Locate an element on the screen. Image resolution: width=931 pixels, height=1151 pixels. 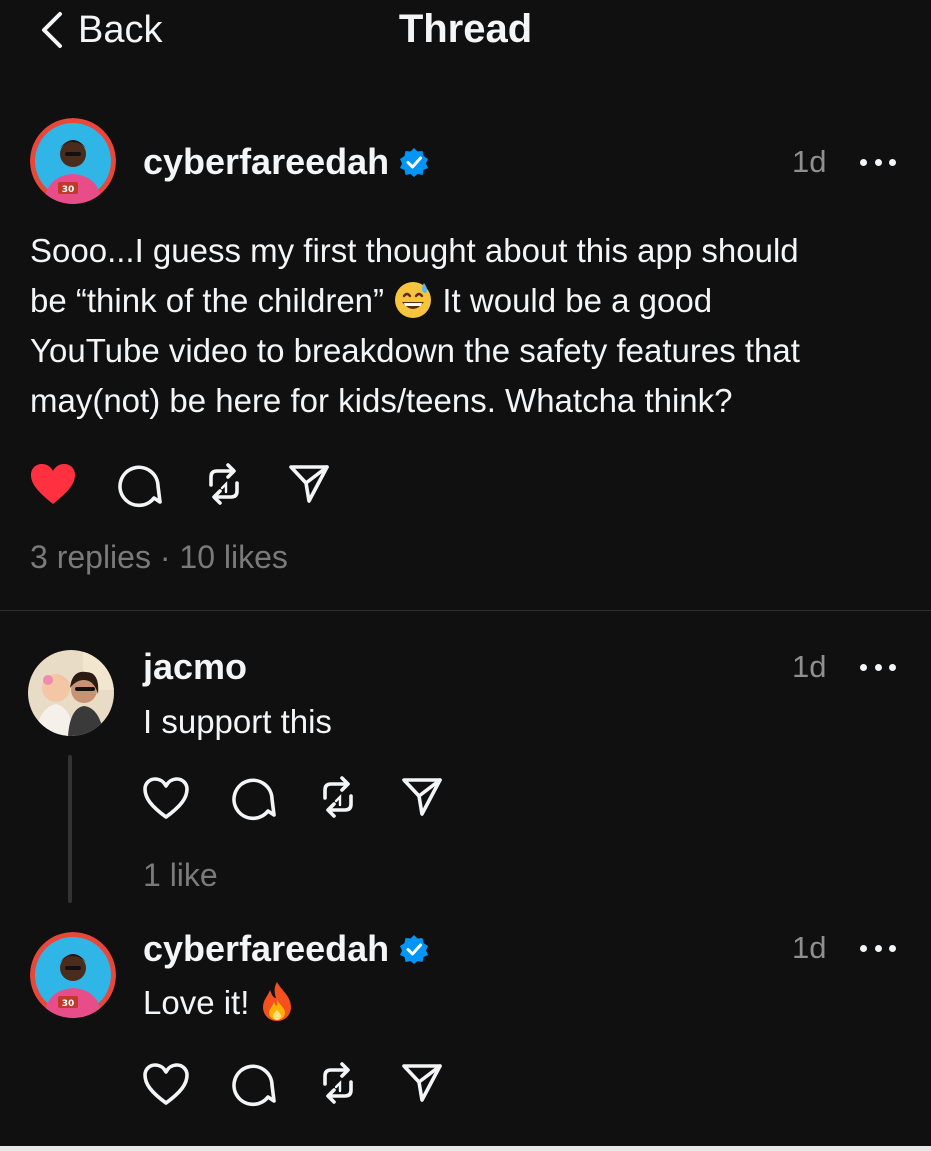
reply-author: cyberfareedah is located at coordinates (286, 949).